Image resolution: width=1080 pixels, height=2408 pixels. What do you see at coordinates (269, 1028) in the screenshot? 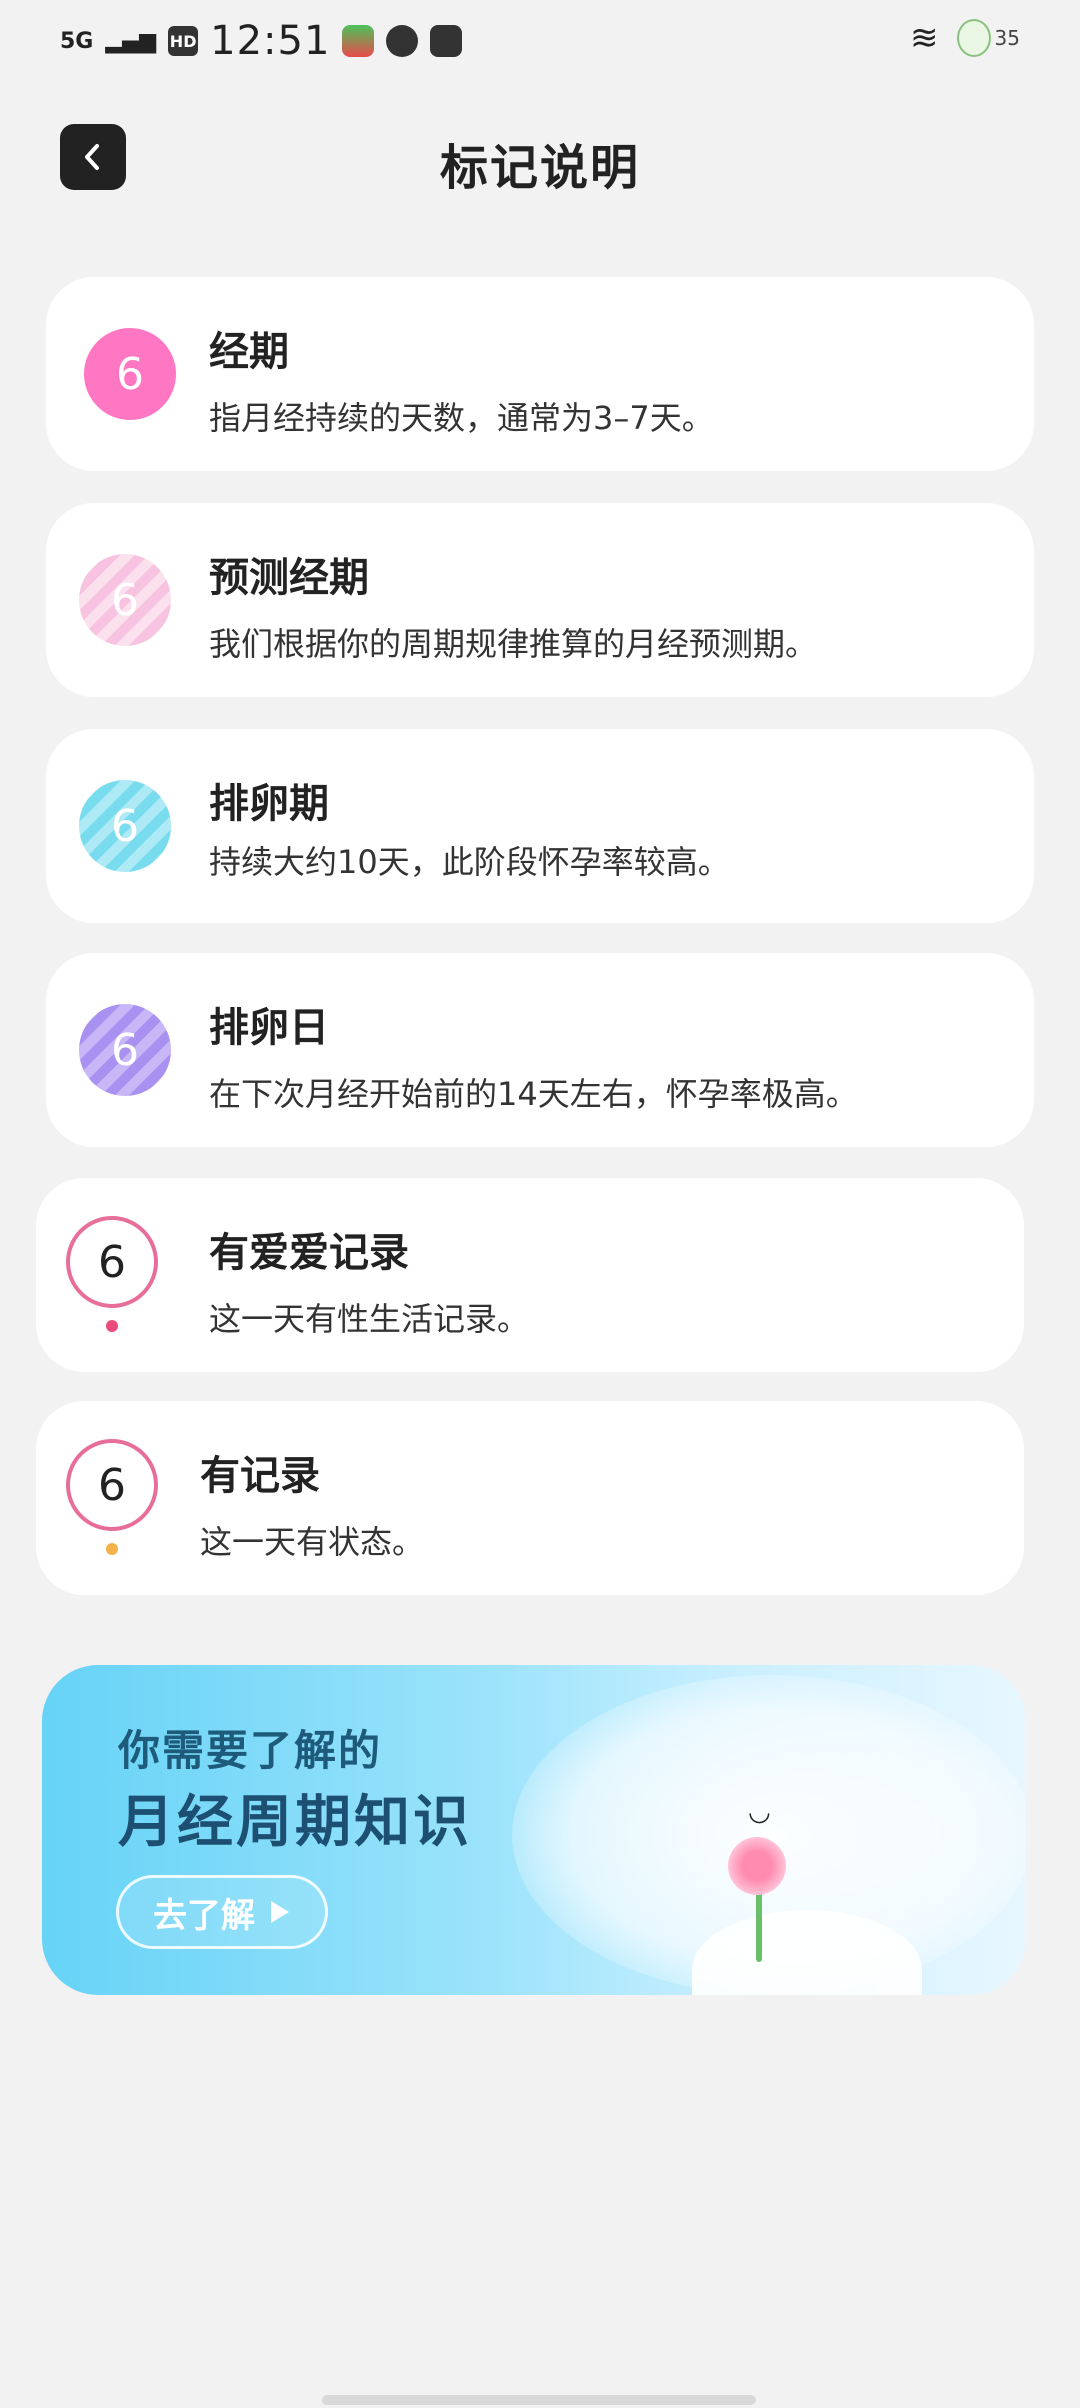
I see `legend-label: 排卵日` at bounding box center [269, 1028].